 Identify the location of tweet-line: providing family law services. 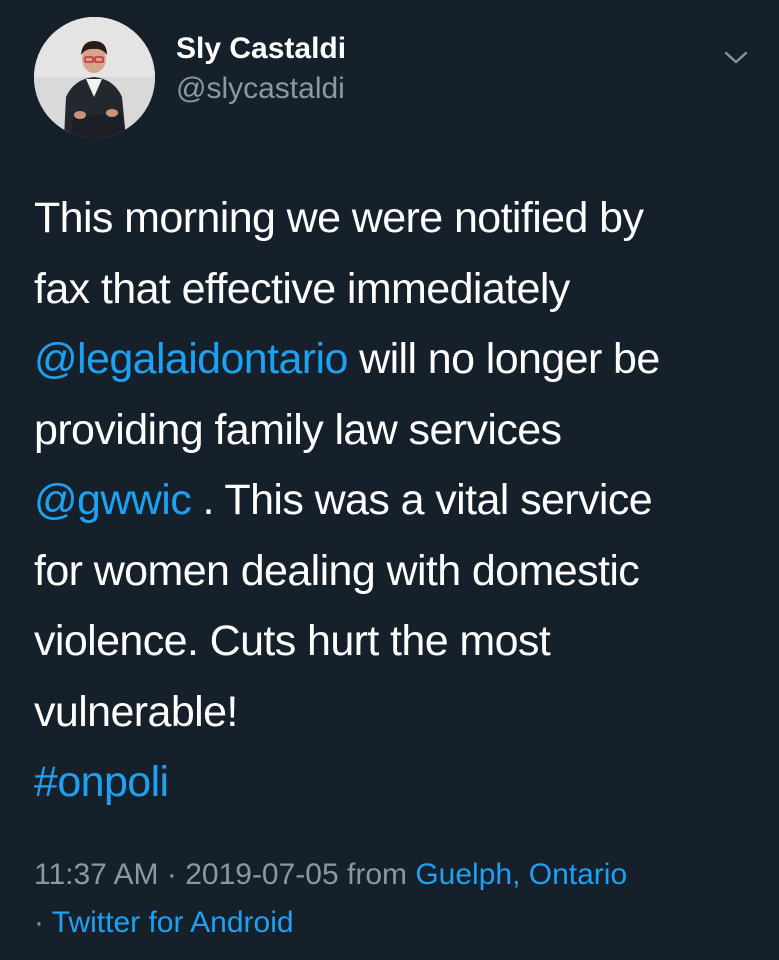
(298, 429).